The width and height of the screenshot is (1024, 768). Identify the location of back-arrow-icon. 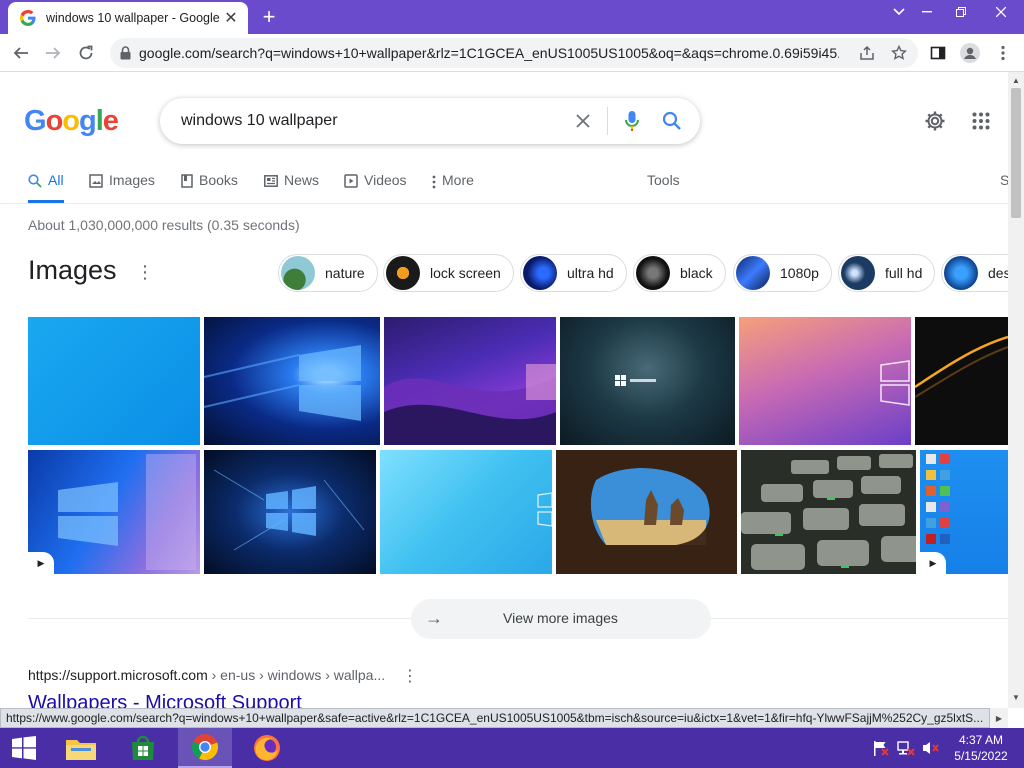
(21, 53).